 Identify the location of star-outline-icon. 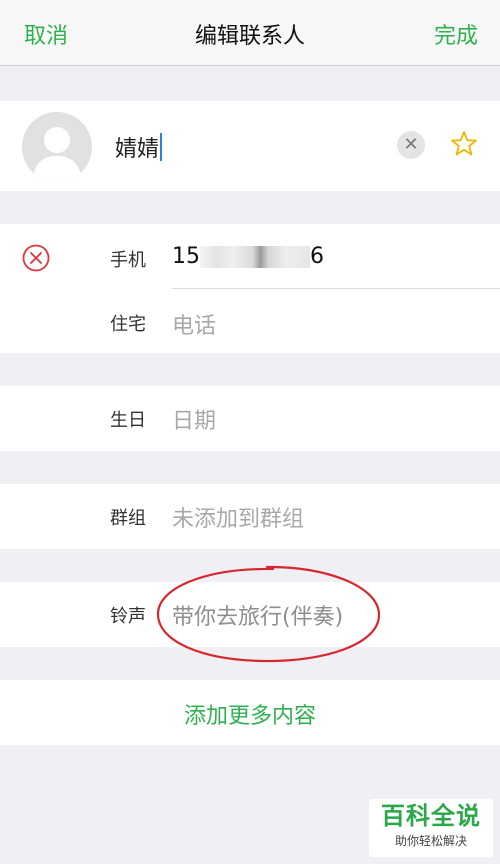
(464, 143).